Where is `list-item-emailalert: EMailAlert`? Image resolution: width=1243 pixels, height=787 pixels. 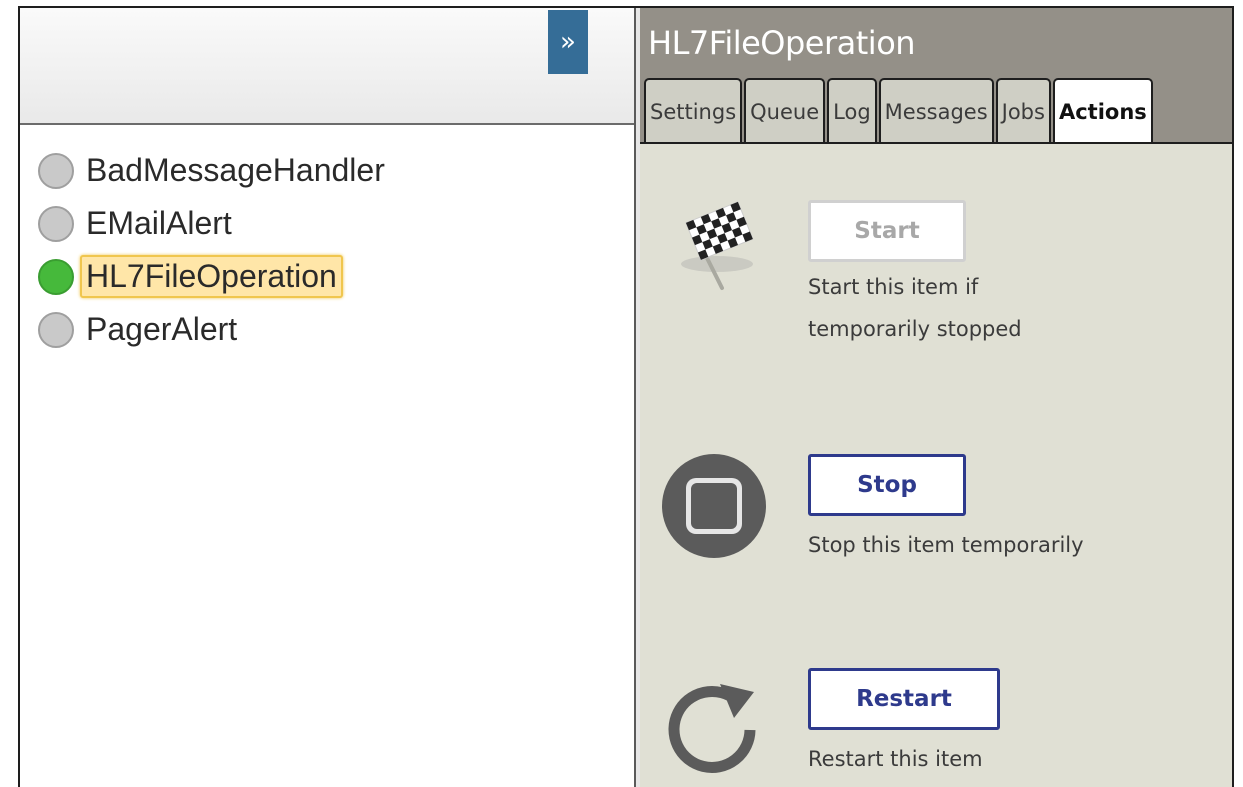 list-item-emailalert: EMailAlert is located at coordinates (214, 223).